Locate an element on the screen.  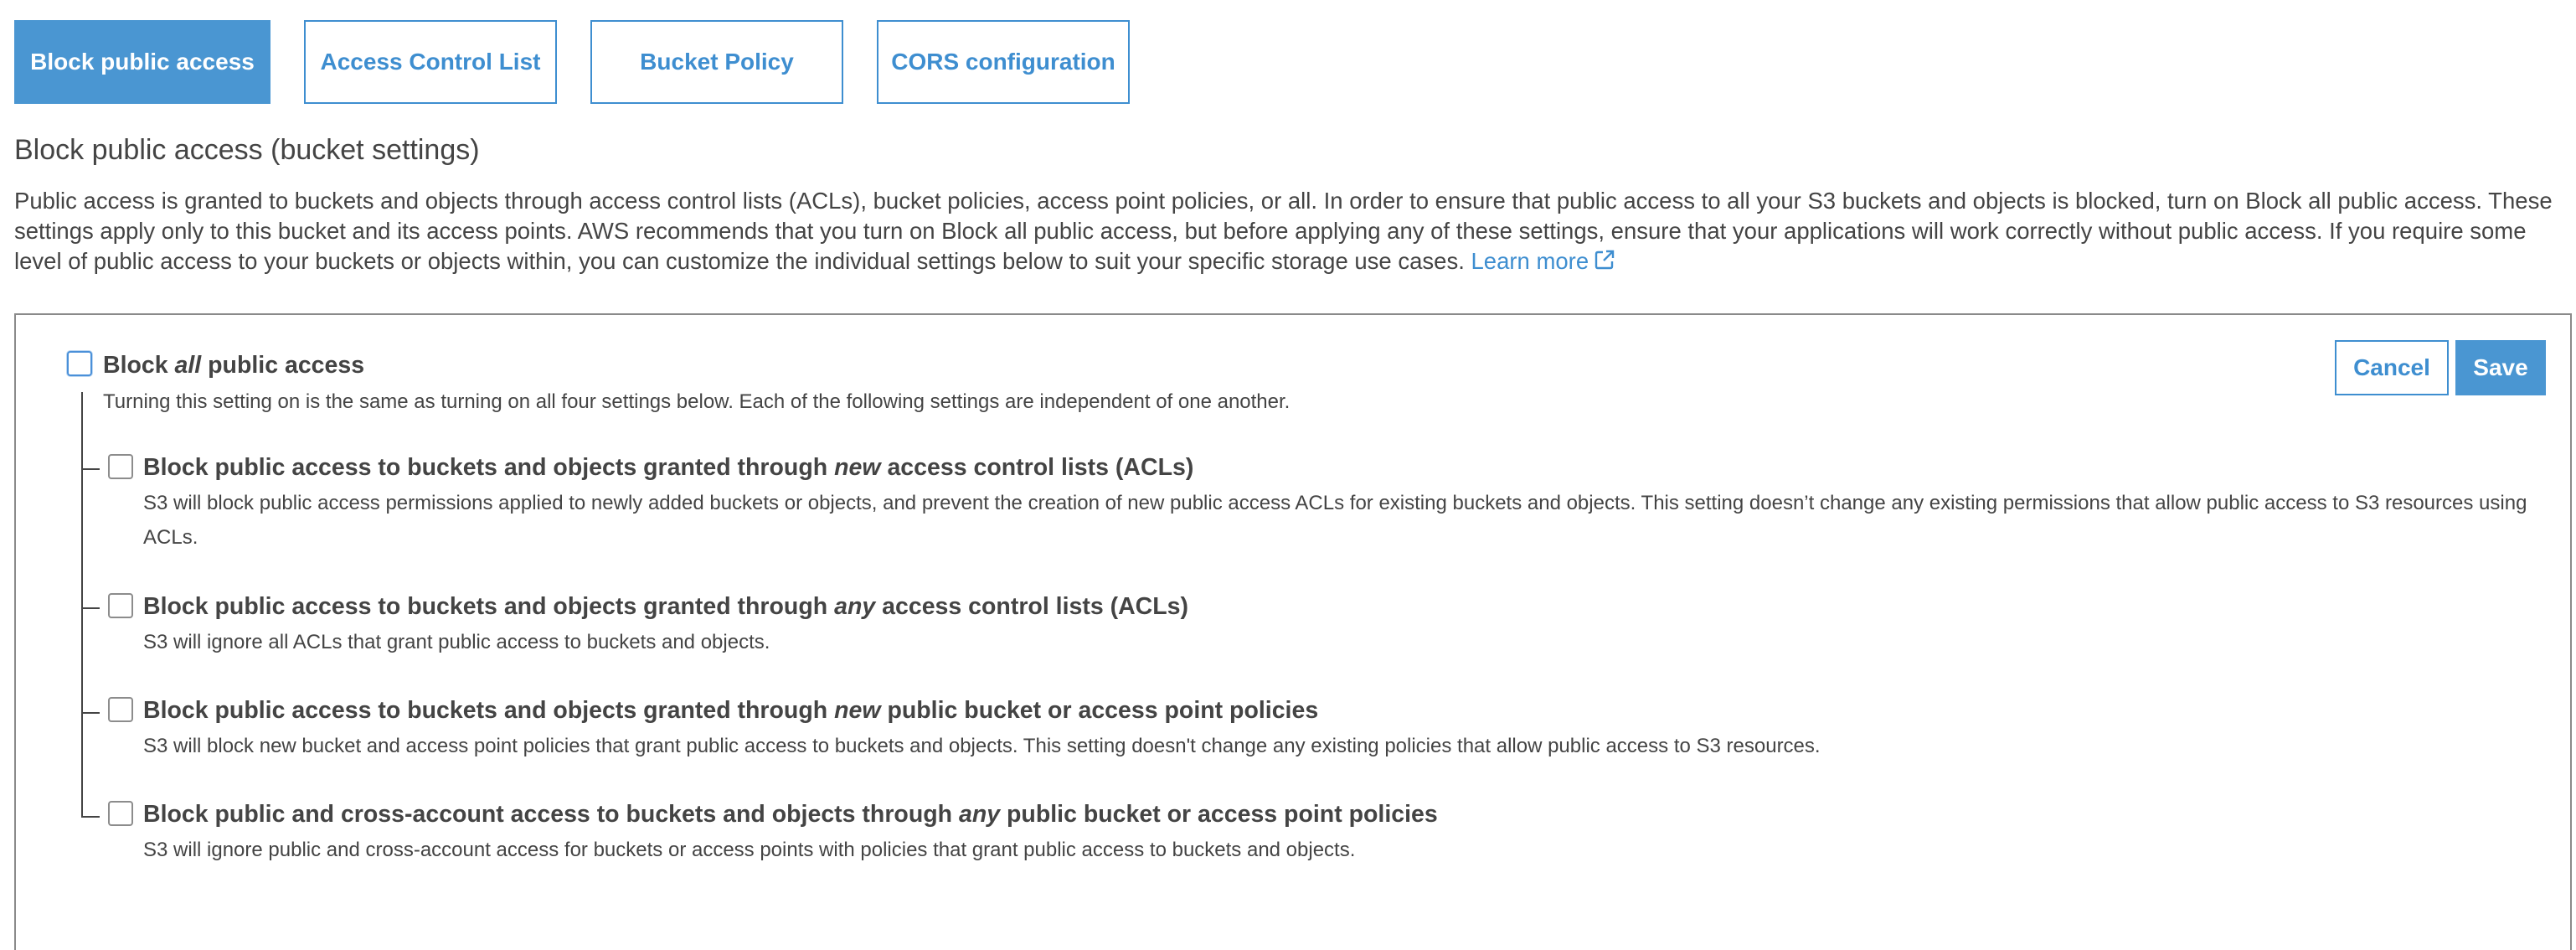
block-cross-account-checkbox is located at coordinates (120, 813).